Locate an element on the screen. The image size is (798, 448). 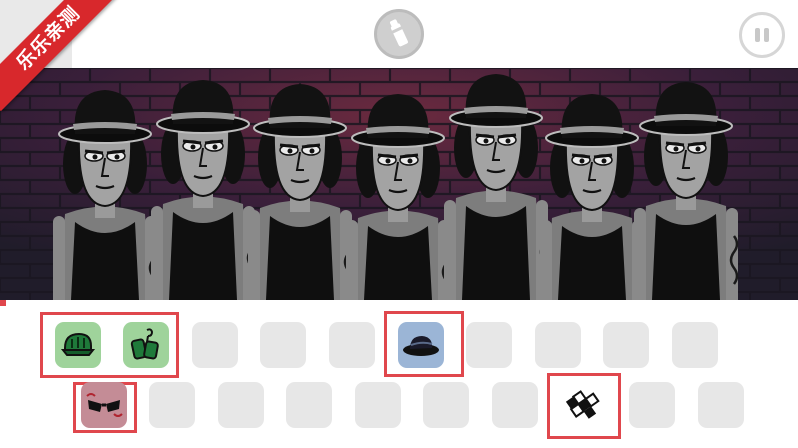
blocks-icon is located at coordinates (584, 407).